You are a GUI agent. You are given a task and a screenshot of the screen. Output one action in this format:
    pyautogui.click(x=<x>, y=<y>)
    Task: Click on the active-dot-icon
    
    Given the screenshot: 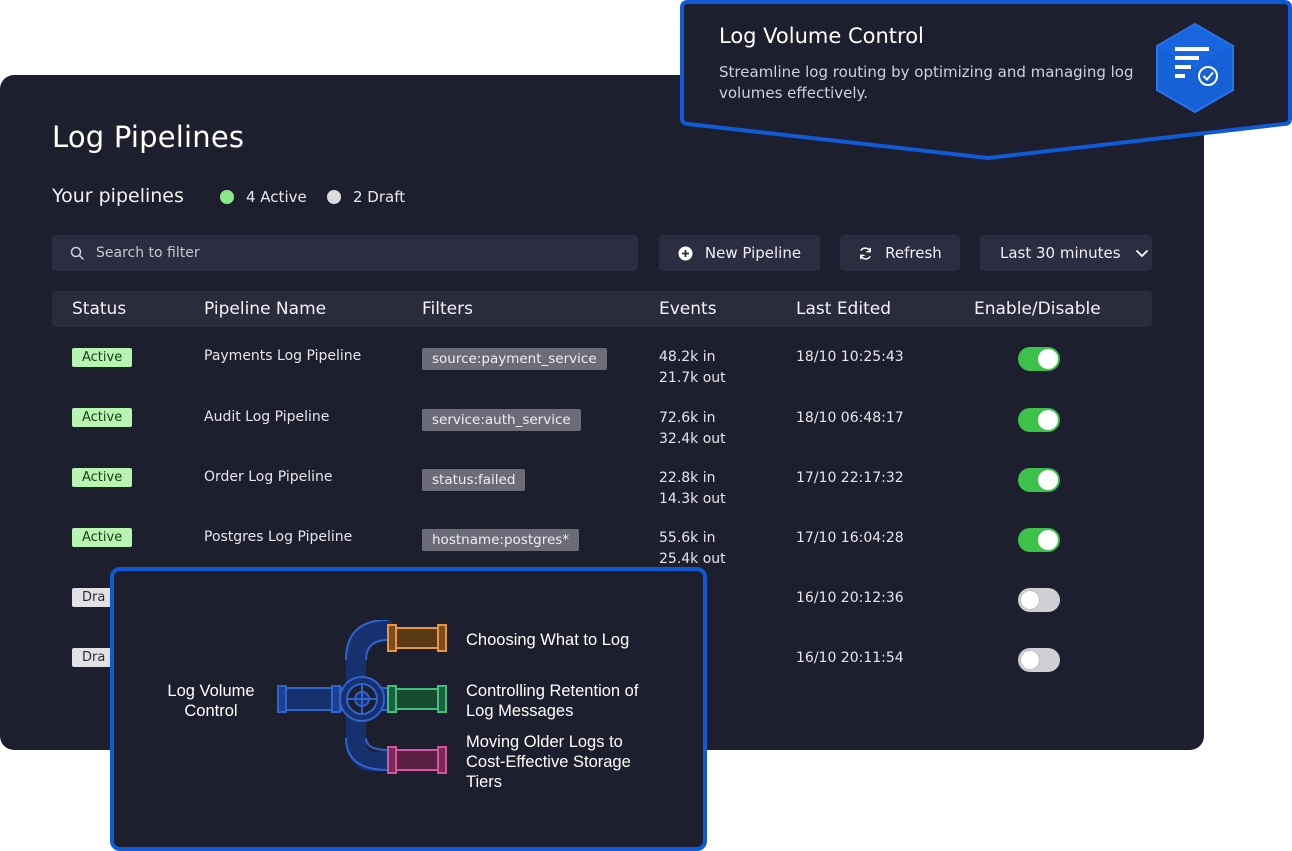 What is the action you would take?
    pyautogui.click(x=227, y=197)
    